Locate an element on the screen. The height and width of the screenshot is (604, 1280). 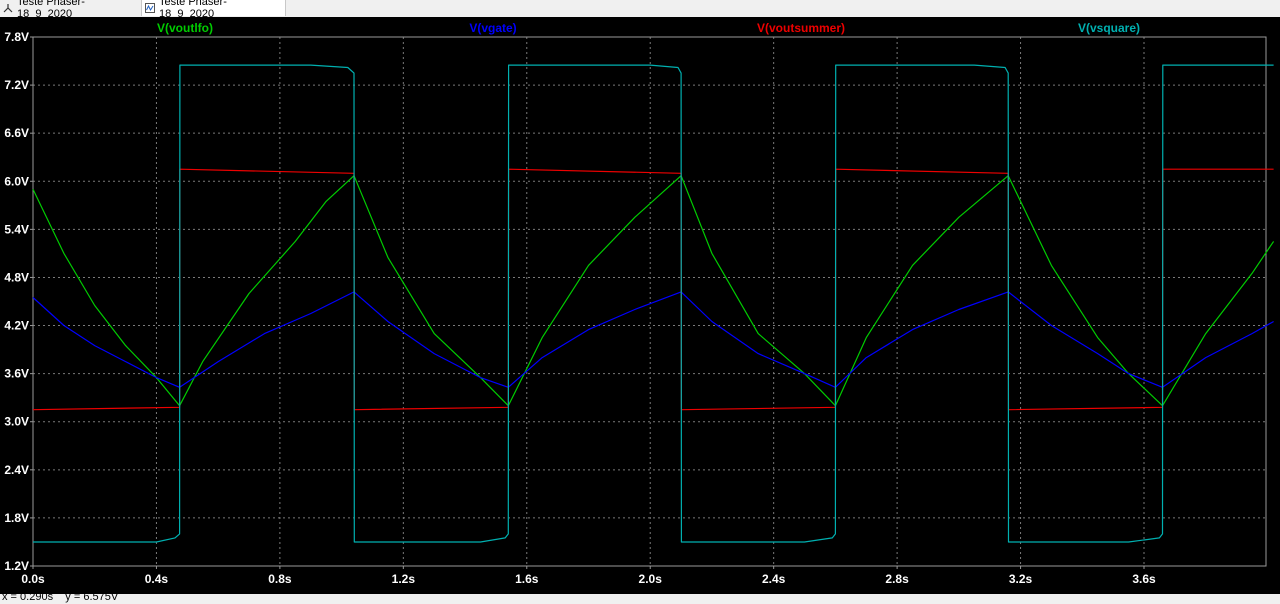
y-tick-label: 5.4V is located at coordinates (16, 229).